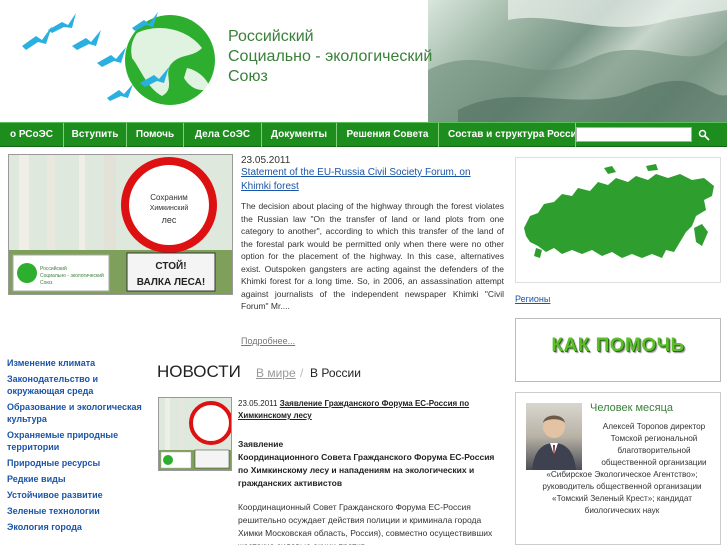  I want to click on feature-date: 23.05.2011, so click(266, 160).